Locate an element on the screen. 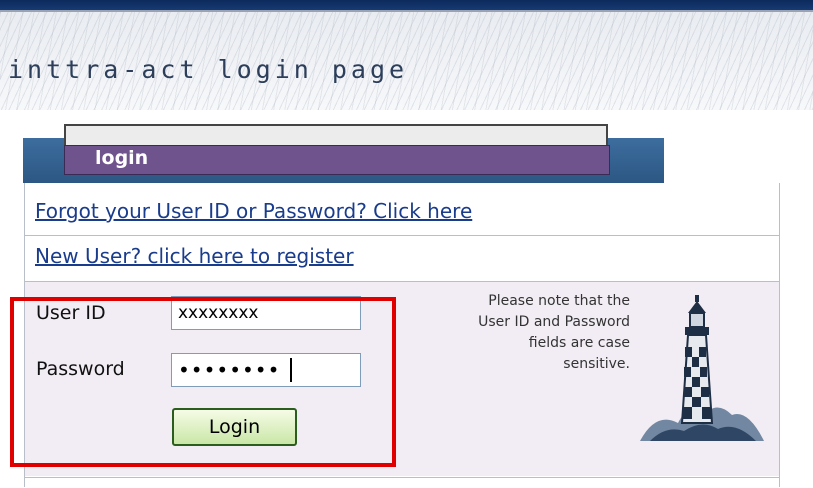 This screenshot has height=488, width=813. note-line: User ID and Password is located at coordinates (554, 322).